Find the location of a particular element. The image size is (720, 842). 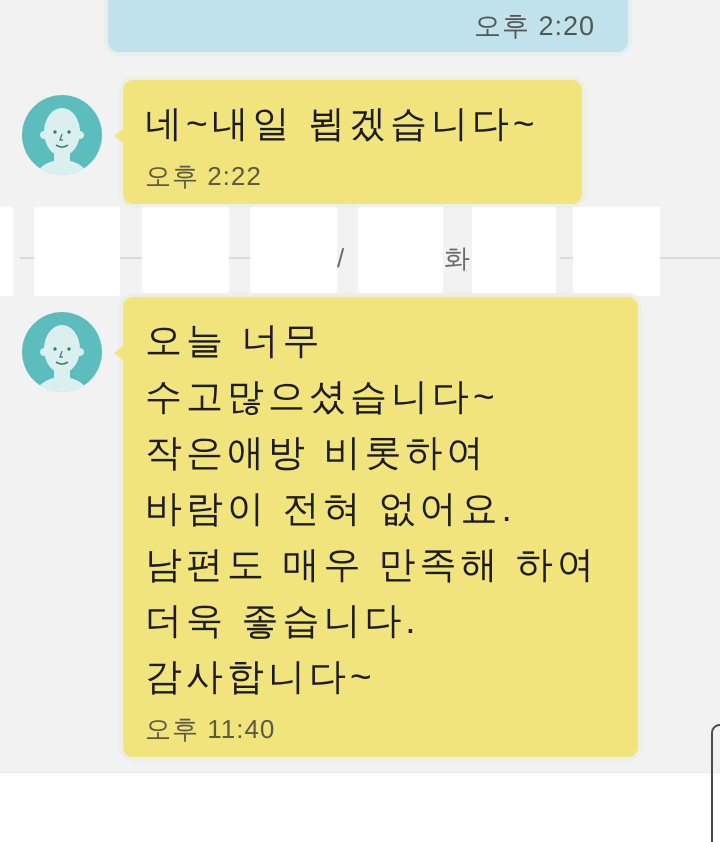

message-text: 네~내일 뵙겠습니다~ is located at coordinates (342, 124).